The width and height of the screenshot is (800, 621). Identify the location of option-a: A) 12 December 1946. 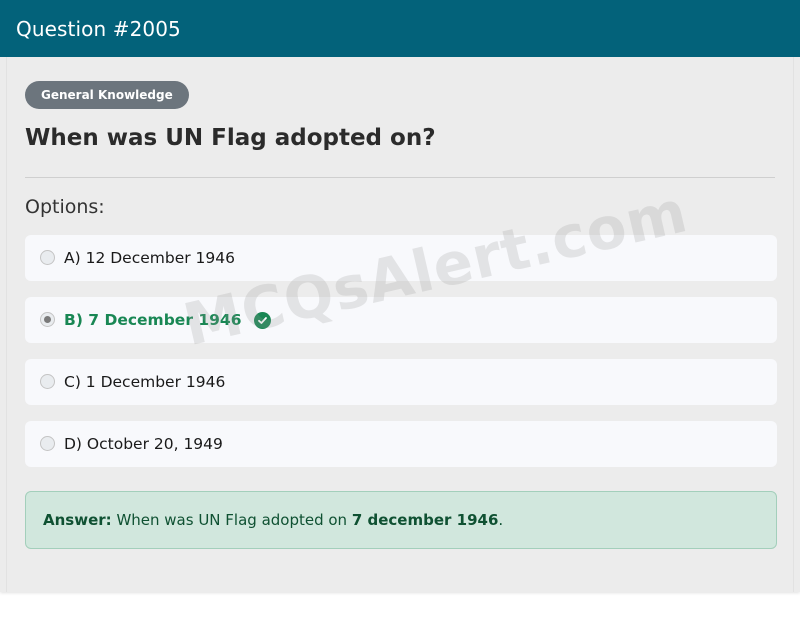
(401, 258).